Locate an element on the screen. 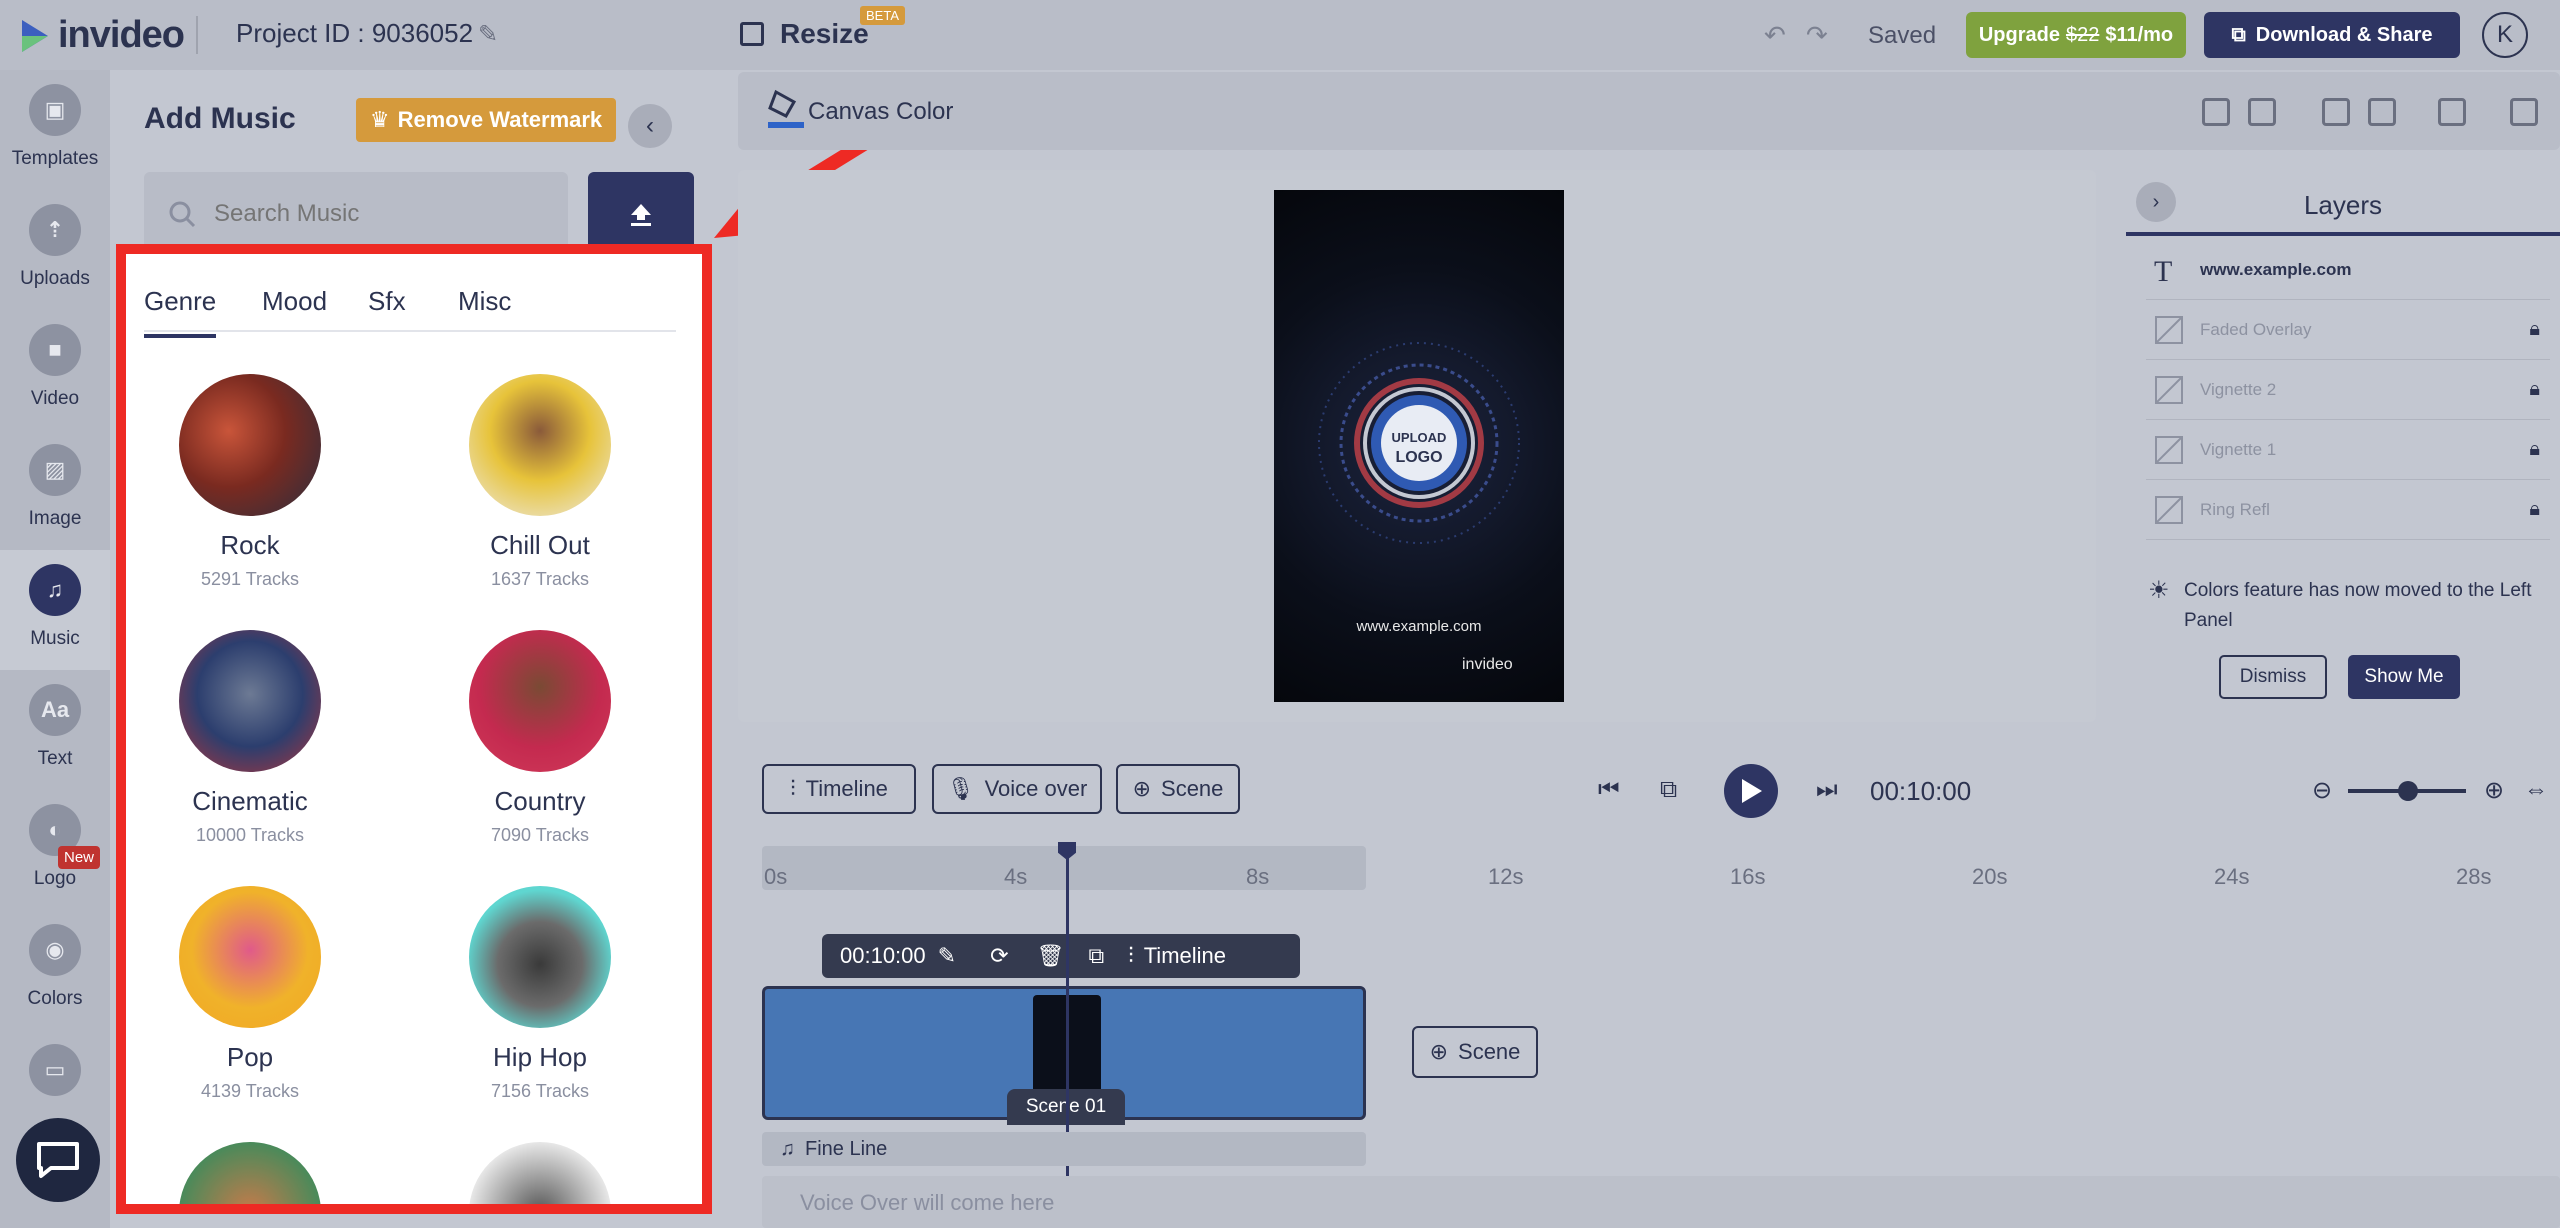 This screenshot has height=1228, width=2560. genre-name: Hip Hop is located at coordinates (540, 1057).